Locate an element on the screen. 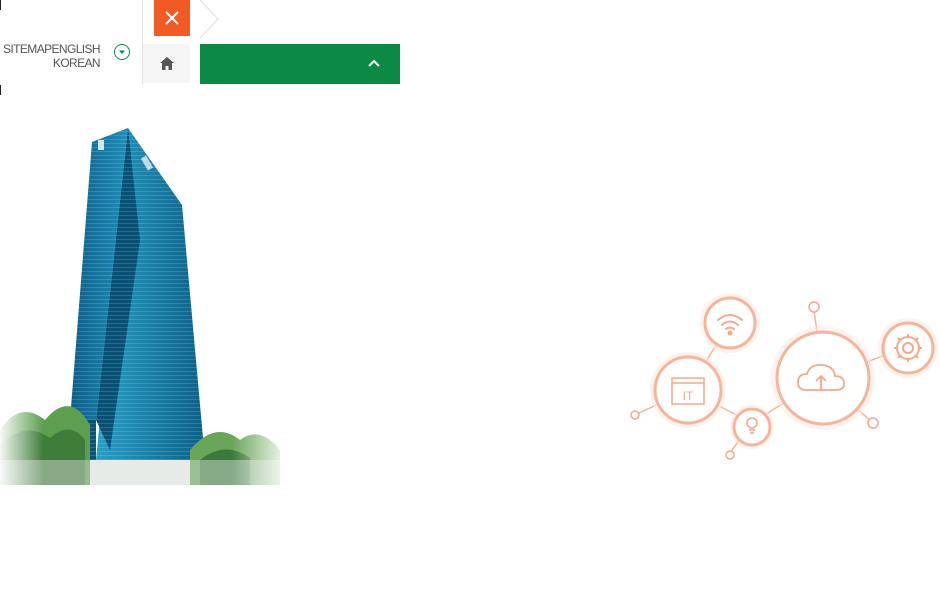 This screenshot has height=600, width=940. home-button is located at coordinates (166, 63).